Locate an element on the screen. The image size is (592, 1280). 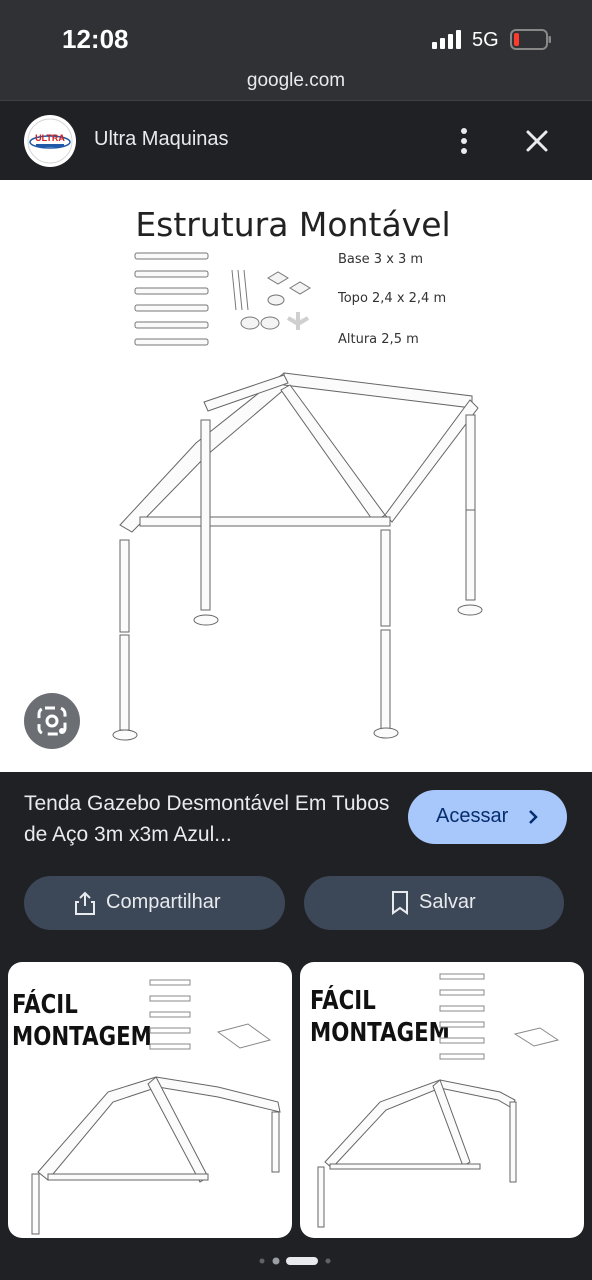
image-search-lens-icon is located at coordinates (52, 721).